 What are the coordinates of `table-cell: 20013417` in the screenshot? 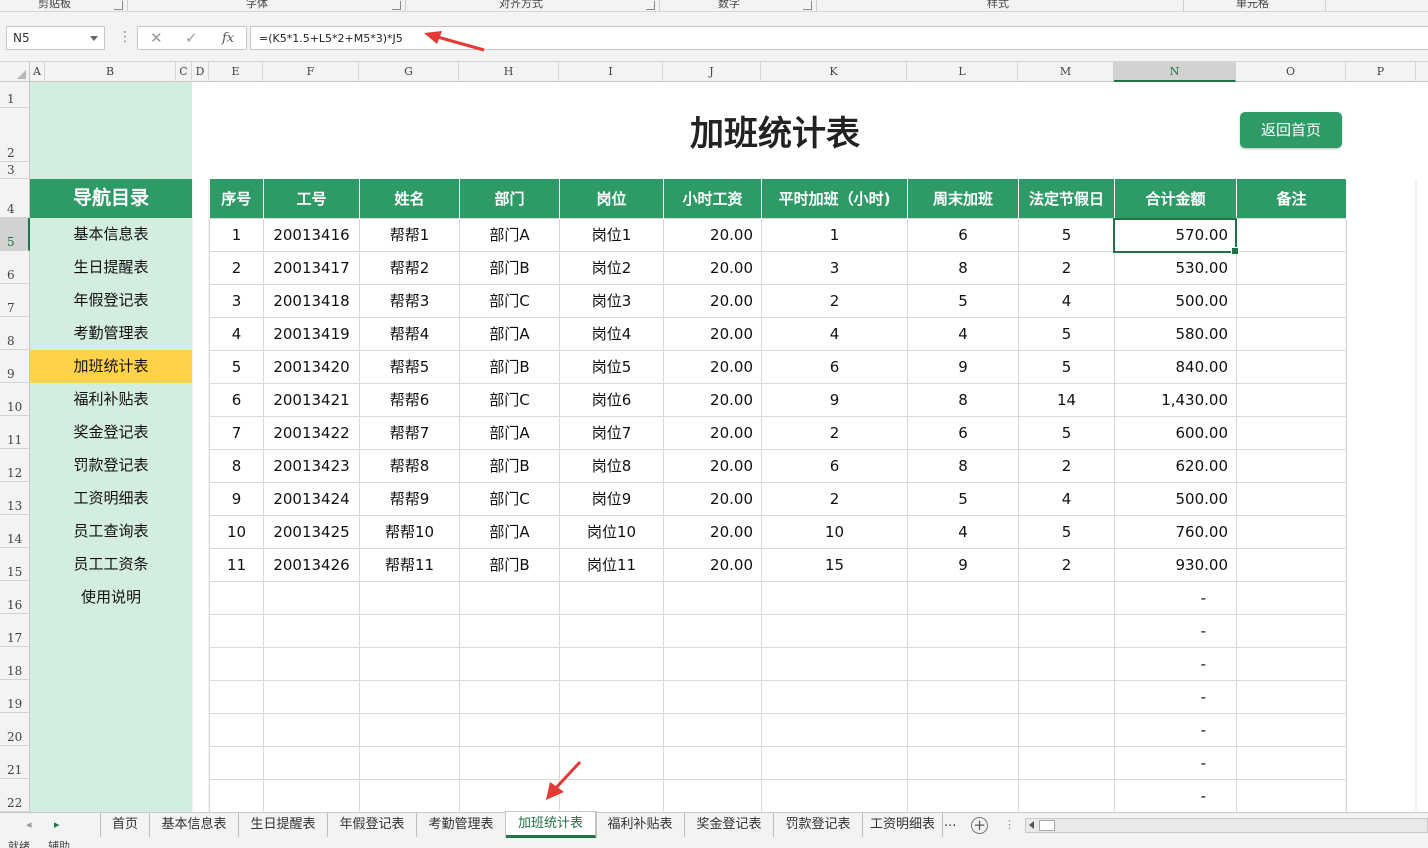 It's located at (311, 267).